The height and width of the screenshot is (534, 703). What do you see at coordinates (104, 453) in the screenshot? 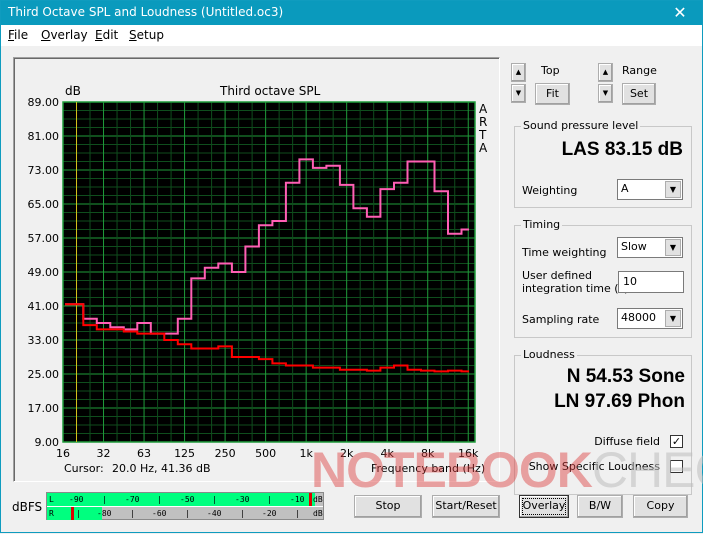
I see `x-tick-label: 32` at bounding box center [104, 453].